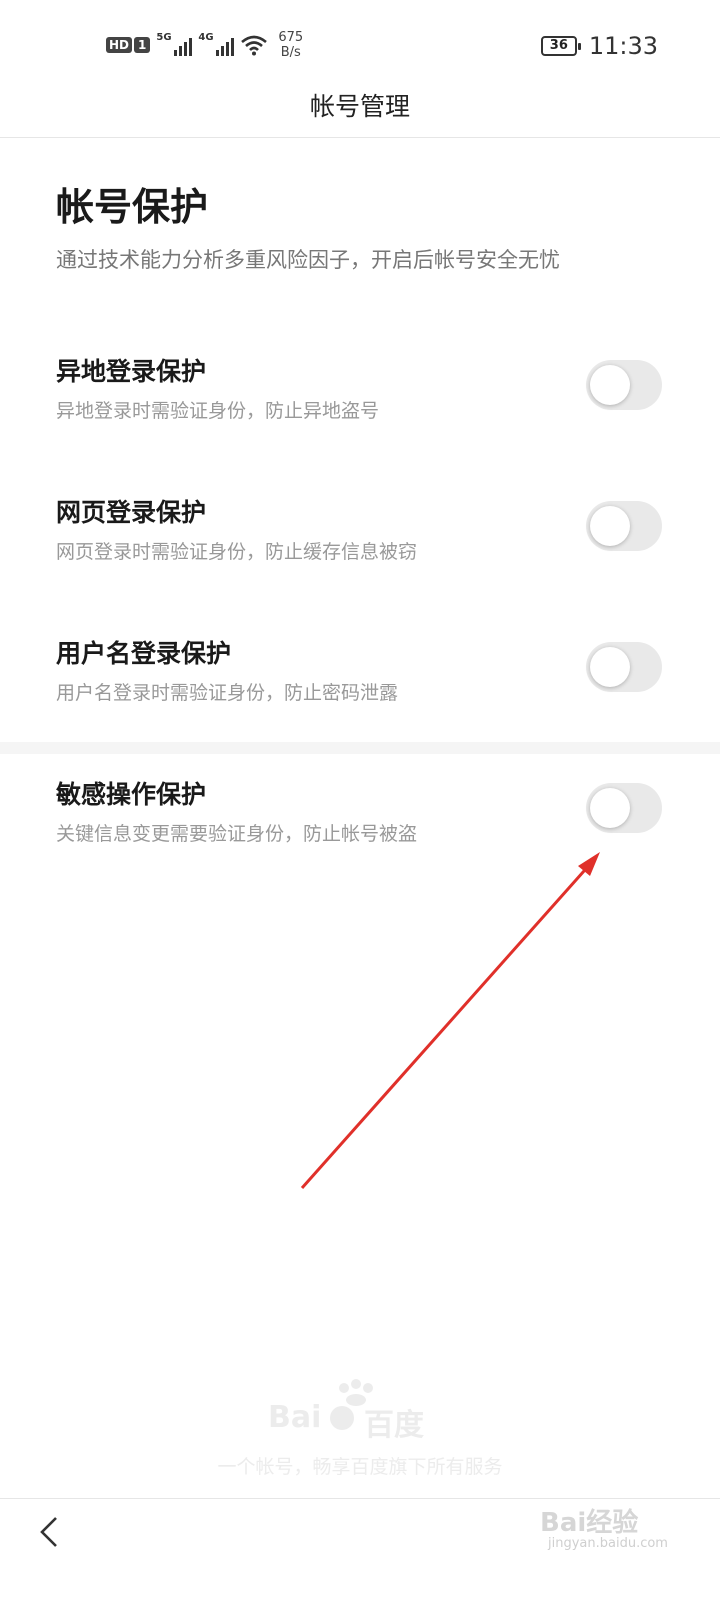 The width and height of the screenshot is (720, 1600). I want to click on status-bar: HD 1 5G 4G 675 B/s 36 11:33, so click(360, 45).